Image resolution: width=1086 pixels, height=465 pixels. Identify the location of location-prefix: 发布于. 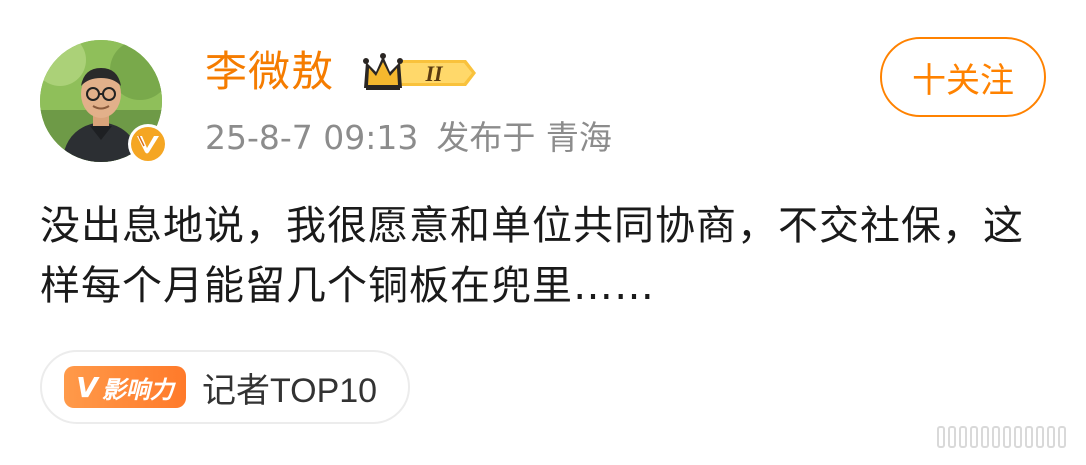
(486, 137).